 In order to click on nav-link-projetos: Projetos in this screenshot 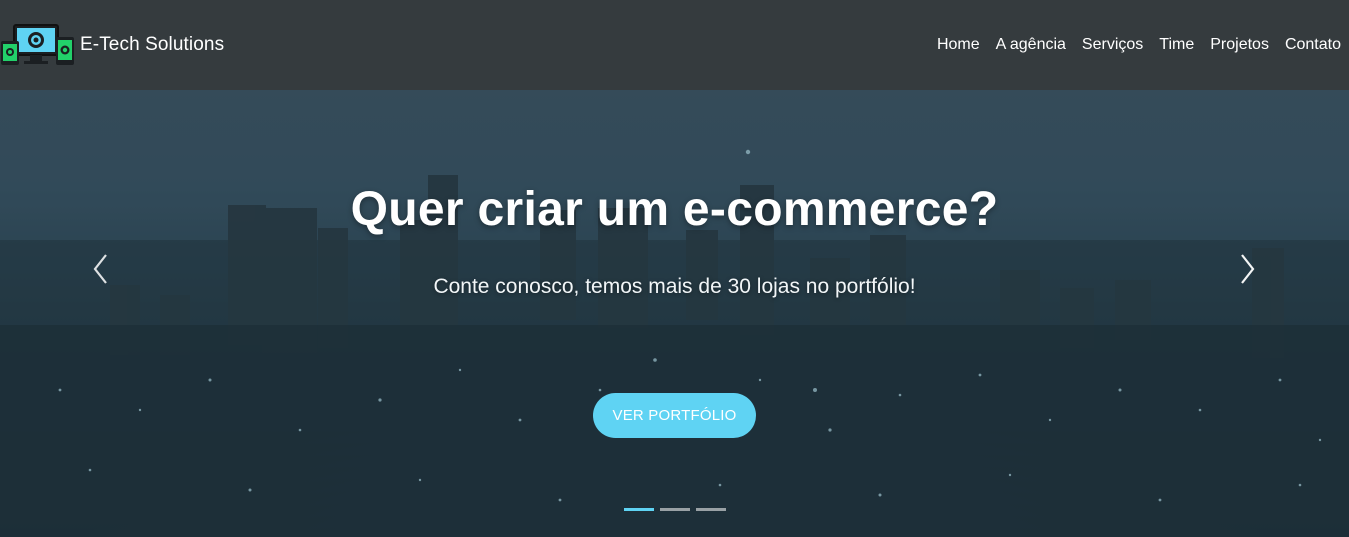, I will do `click(1239, 45)`.